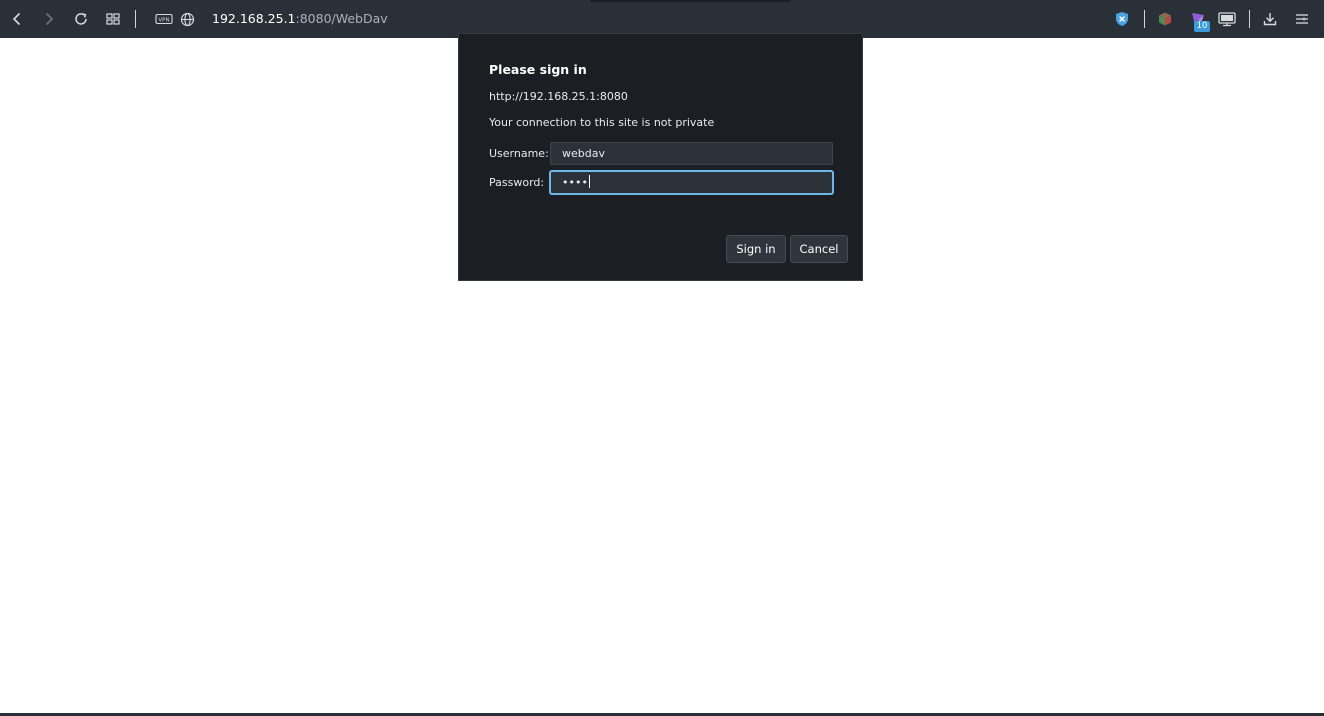 This screenshot has width=1324, height=716. Describe the element at coordinates (583, 153) in the screenshot. I see `username-value: webdav` at that location.